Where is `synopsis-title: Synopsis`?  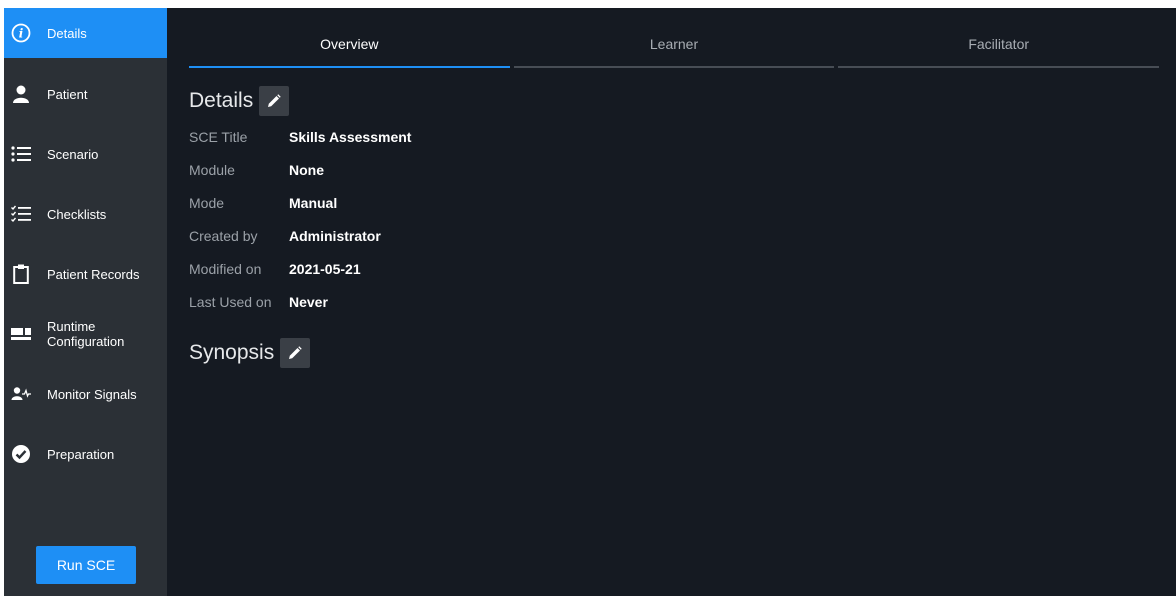 synopsis-title: Synopsis is located at coordinates (232, 352).